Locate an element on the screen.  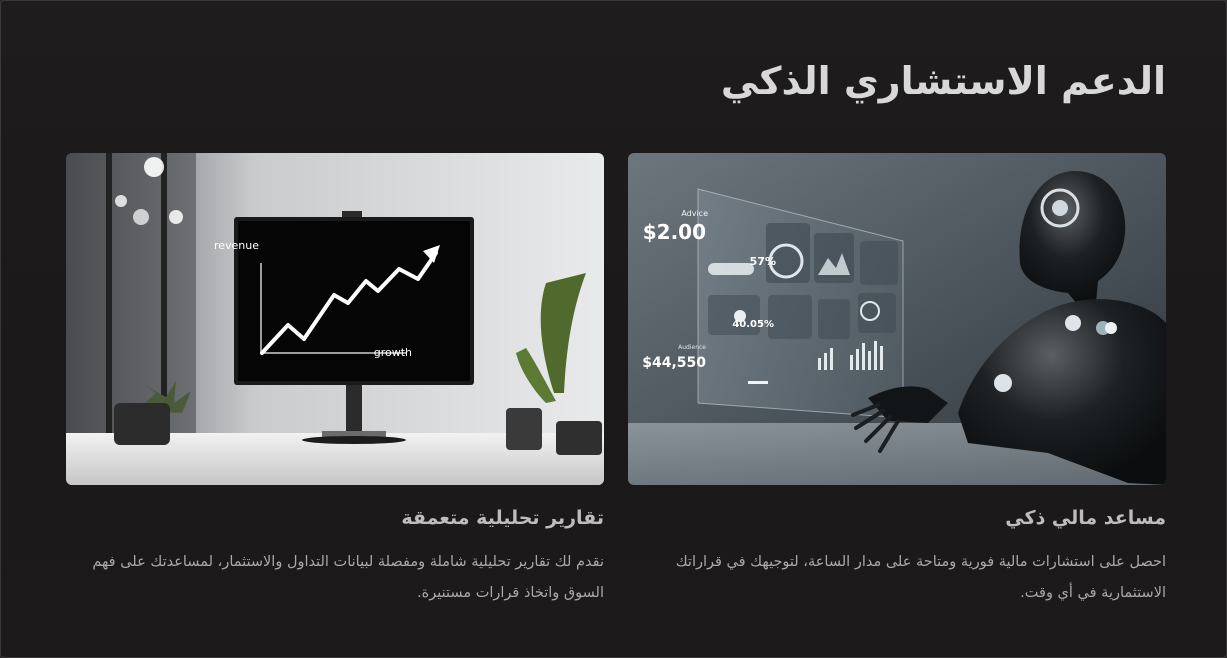
dashboard-label: Advice is located at coordinates (694, 213).